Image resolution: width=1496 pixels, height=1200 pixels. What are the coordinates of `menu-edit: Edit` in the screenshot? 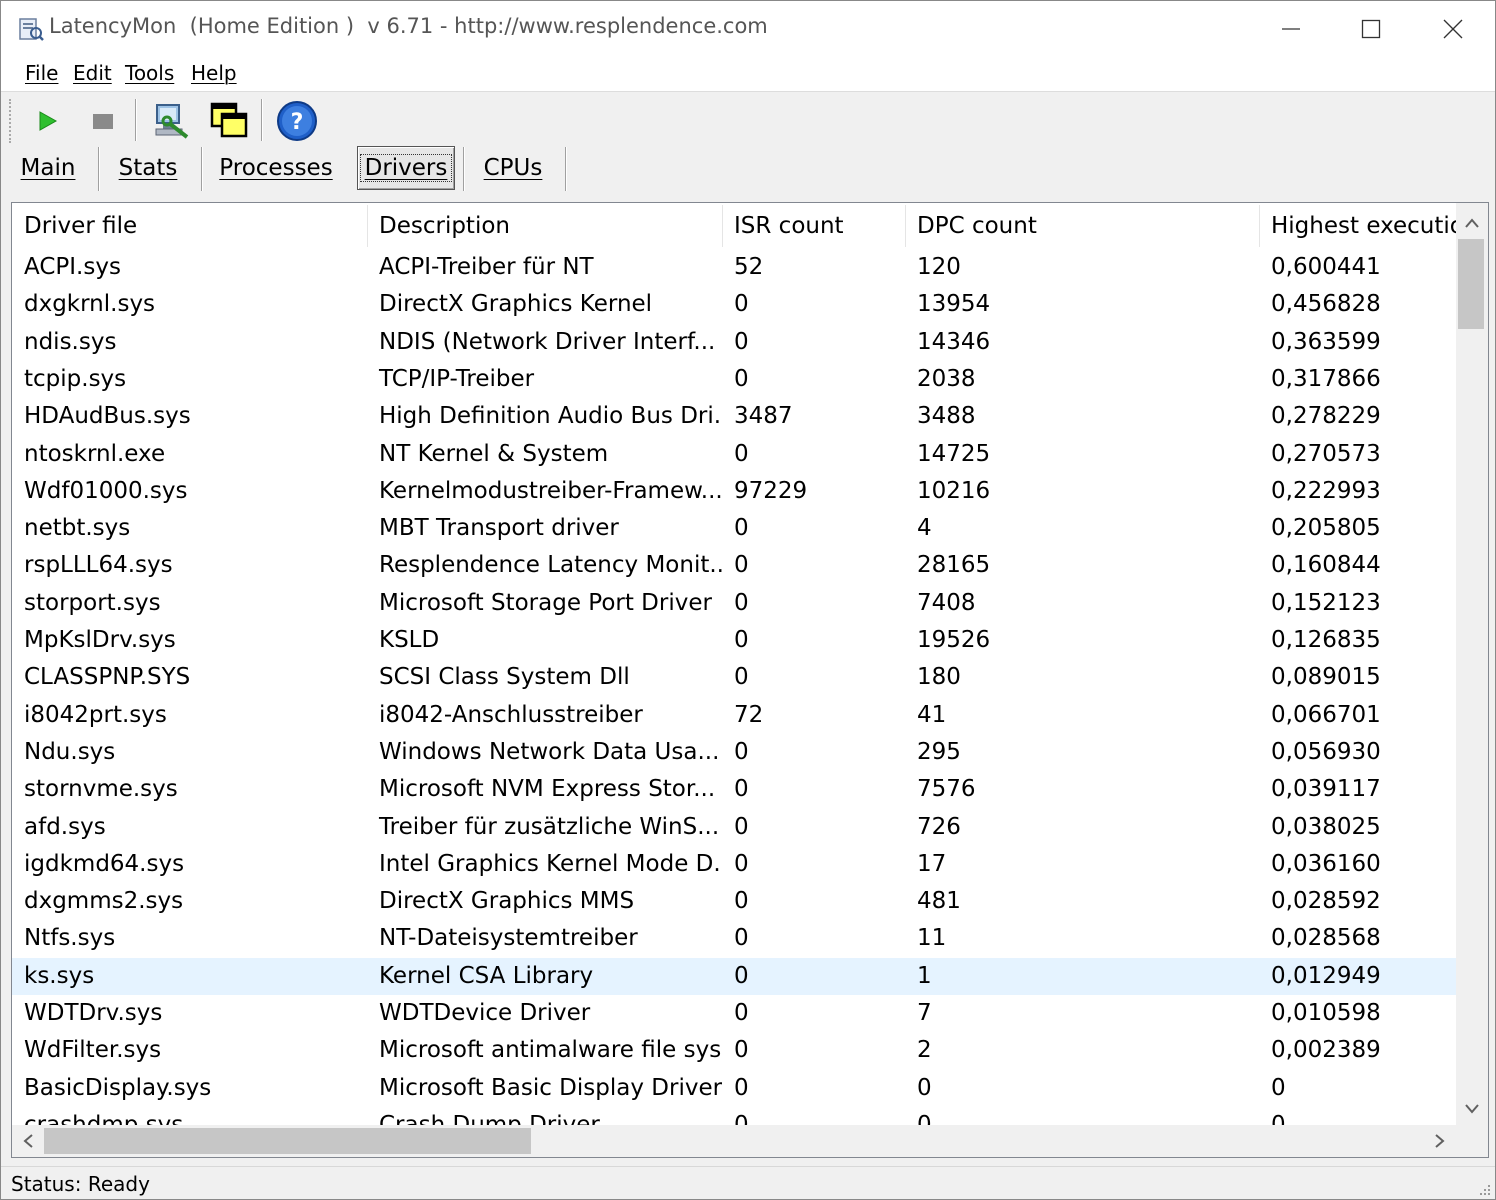 It's located at (92, 73).